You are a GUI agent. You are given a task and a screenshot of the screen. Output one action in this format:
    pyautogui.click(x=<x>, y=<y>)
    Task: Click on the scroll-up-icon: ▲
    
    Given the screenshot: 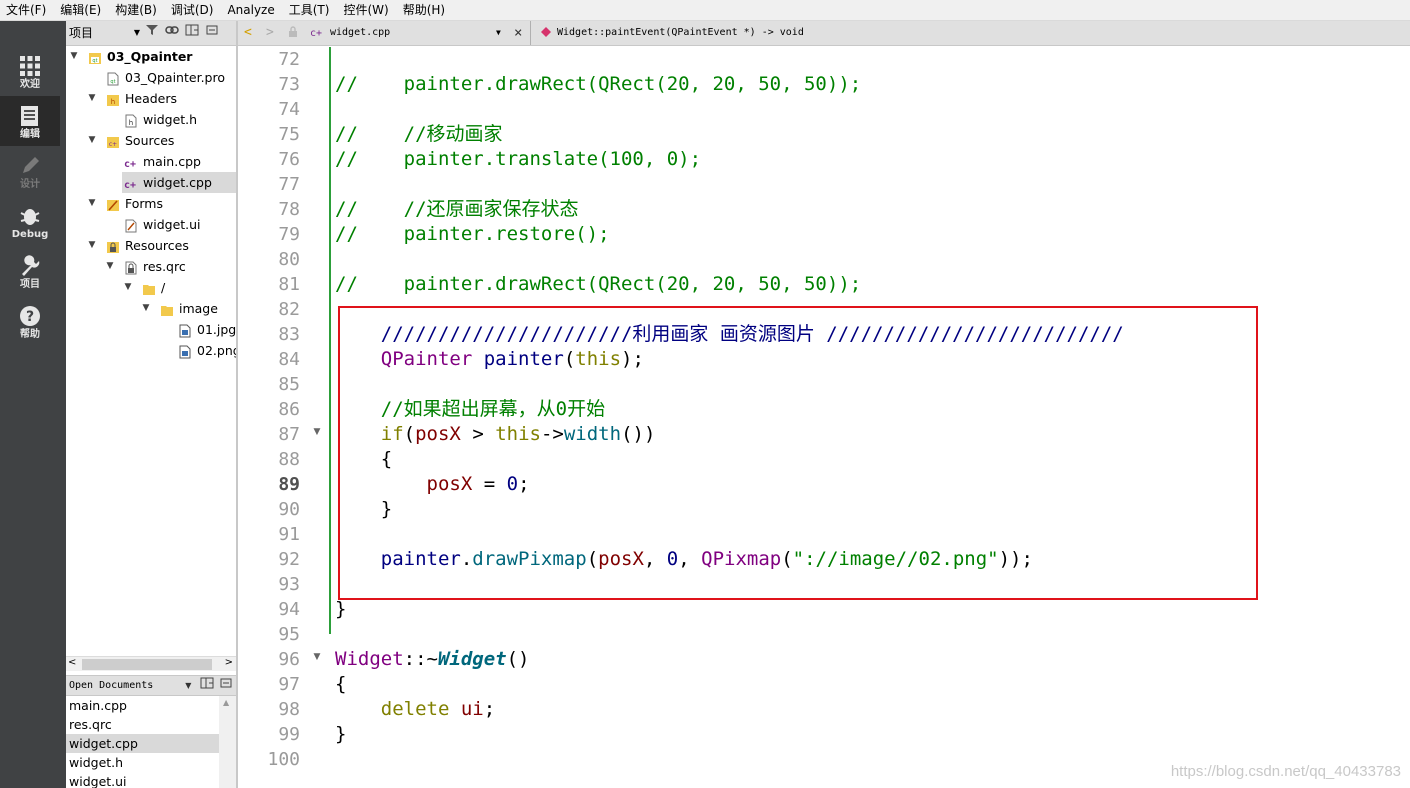 What is the action you would take?
    pyautogui.click(x=226, y=702)
    